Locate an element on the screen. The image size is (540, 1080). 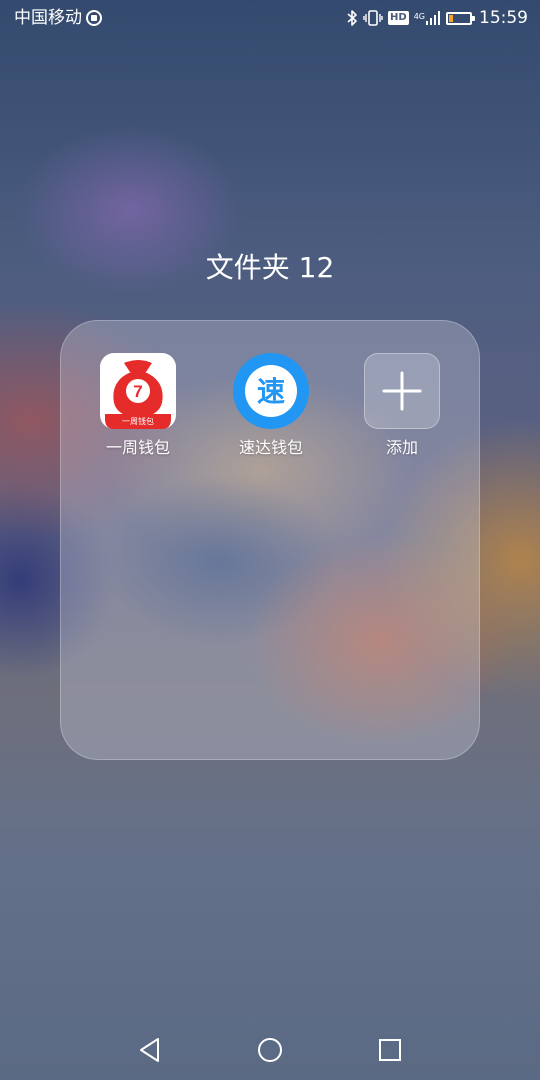
status-icons: HD 4G 15:59 is located at coordinates (434, 18).